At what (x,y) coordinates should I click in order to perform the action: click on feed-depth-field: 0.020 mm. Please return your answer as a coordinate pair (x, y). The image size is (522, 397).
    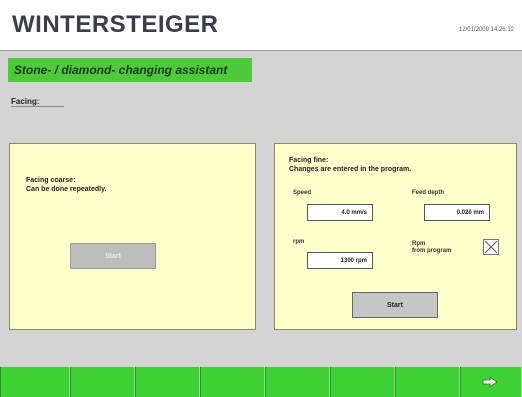
    Looking at the image, I should click on (457, 212).